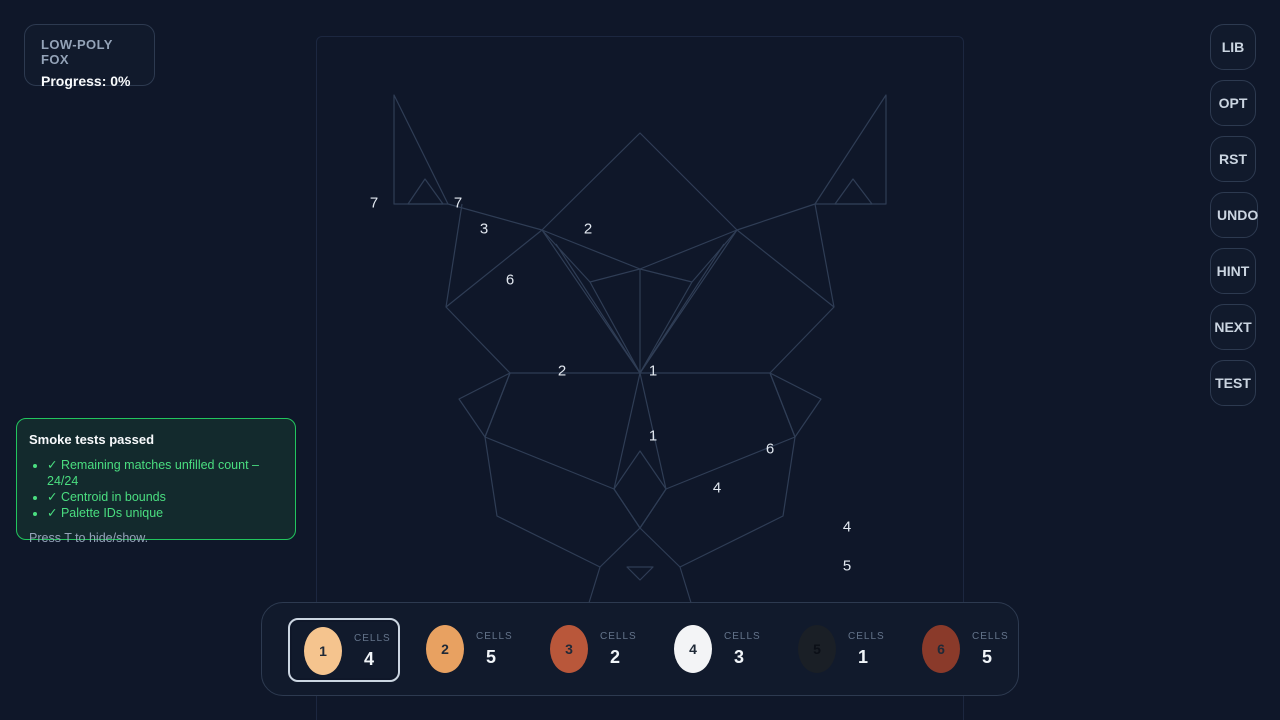 This screenshot has width=1280, height=720. What do you see at coordinates (693, 649) in the screenshot?
I see `swatch-chip: 4` at bounding box center [693, 649].